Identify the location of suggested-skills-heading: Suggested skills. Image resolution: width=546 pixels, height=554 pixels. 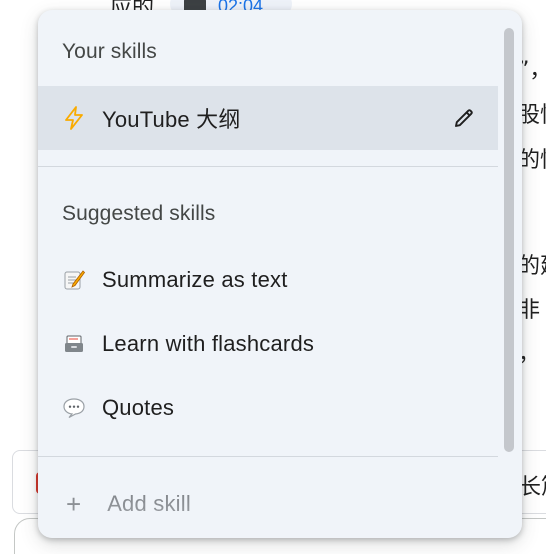
(139, 213).